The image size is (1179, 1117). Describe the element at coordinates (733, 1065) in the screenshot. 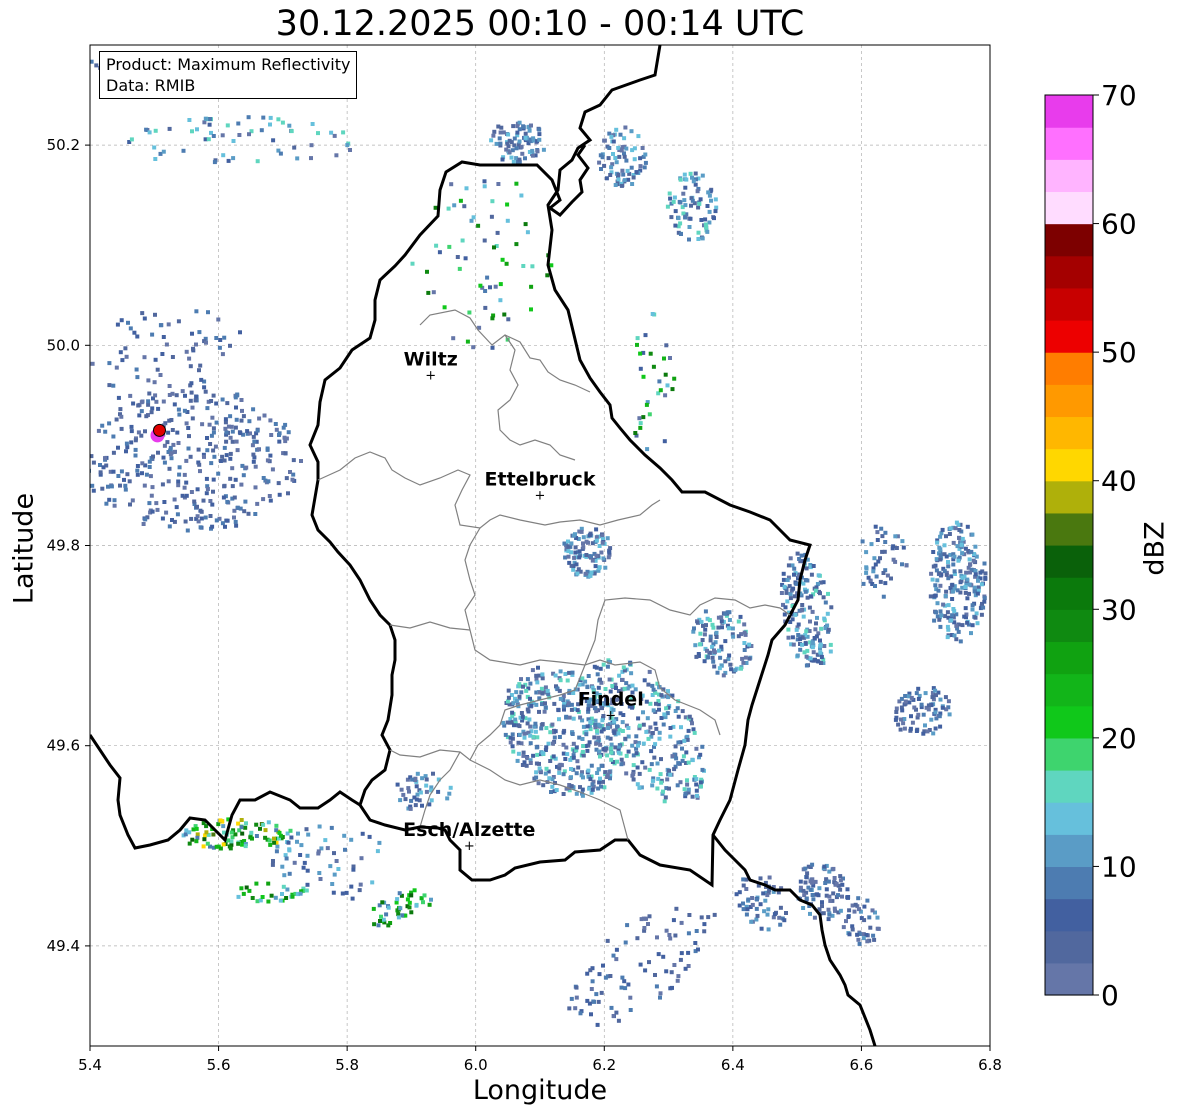

I see `x-tick-label: 6.4` at that location.